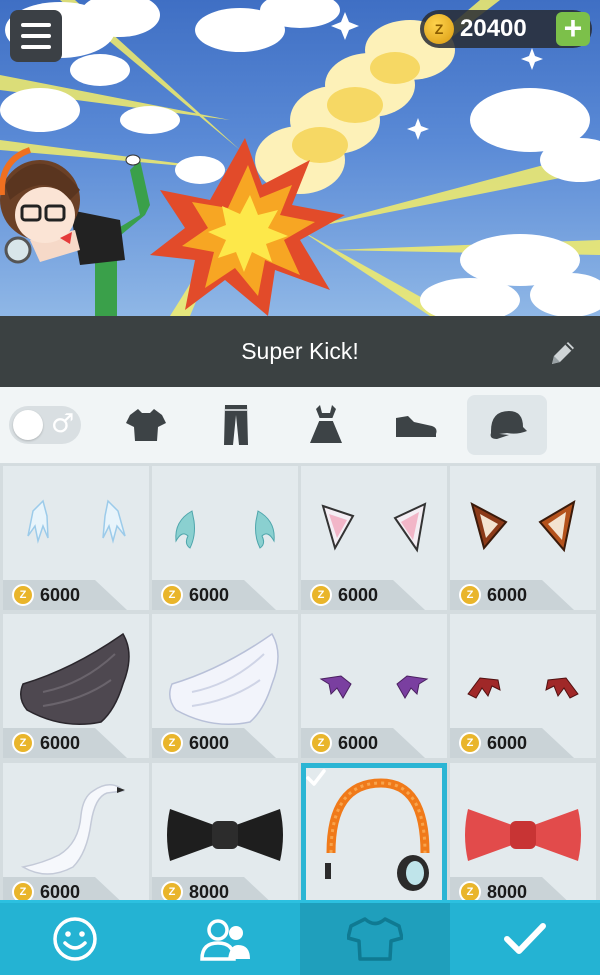 Image resolution: width=600 pixels, height=975 pixels. I want to click on tab-swimwear, so click(580, 425).